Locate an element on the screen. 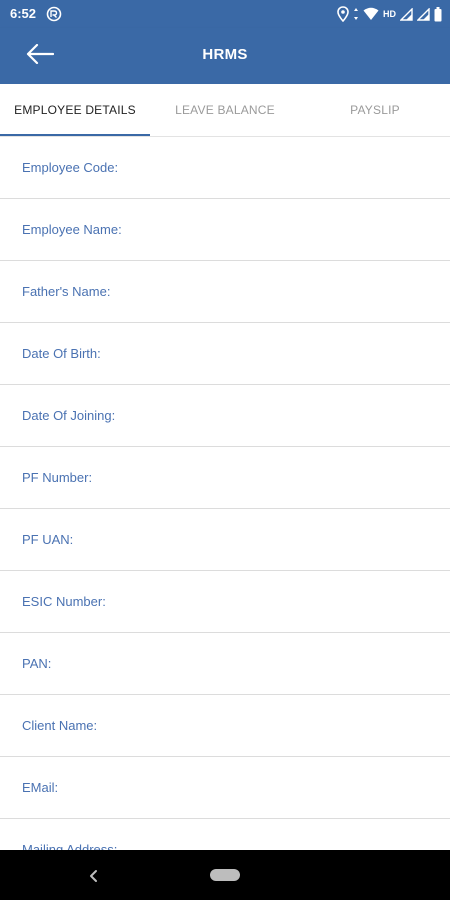 This screenshot has width=450, height=900. field-label: PF UAN: is located at coordinates (48, 539).